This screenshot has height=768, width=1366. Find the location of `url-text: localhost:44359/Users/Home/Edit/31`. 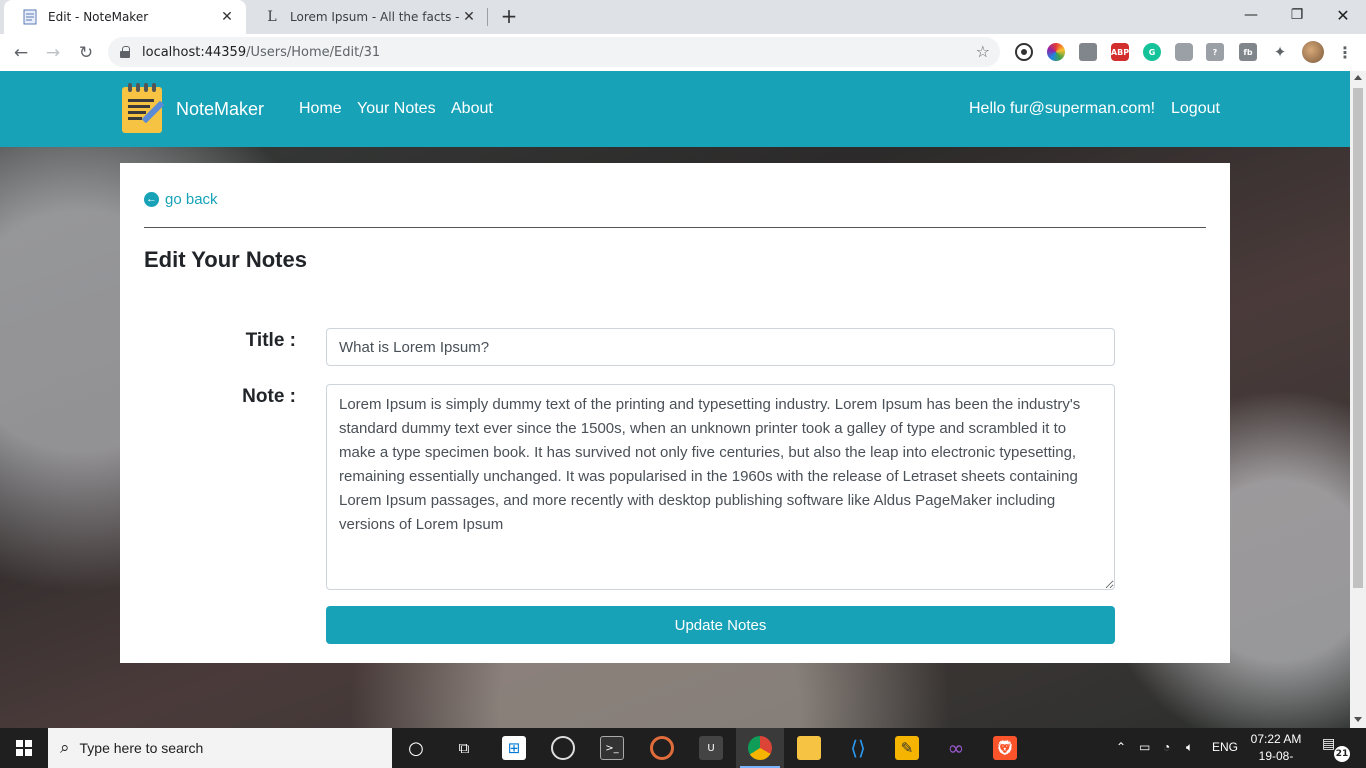

url-text: localhost:44359/Users/Home/Edit/31 is located at coordinates (261, 52).